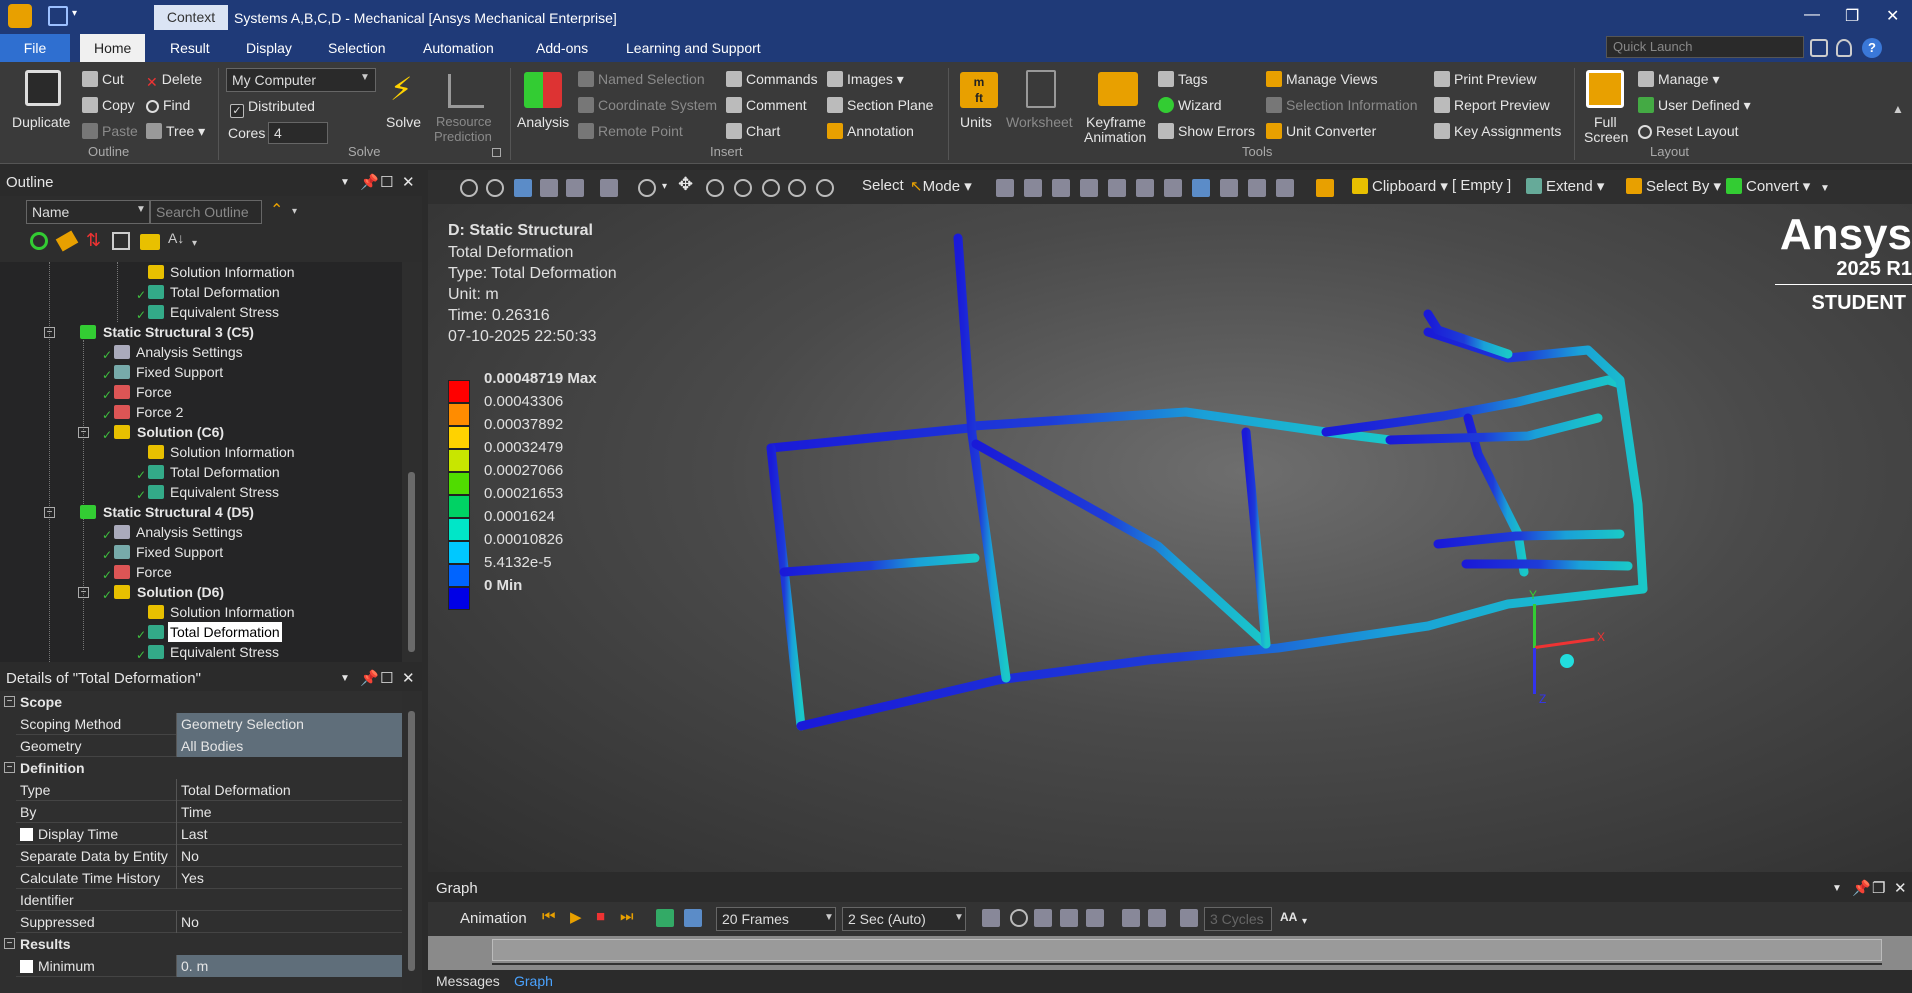  I want to click on previous-view-icon, so click(825, 188).